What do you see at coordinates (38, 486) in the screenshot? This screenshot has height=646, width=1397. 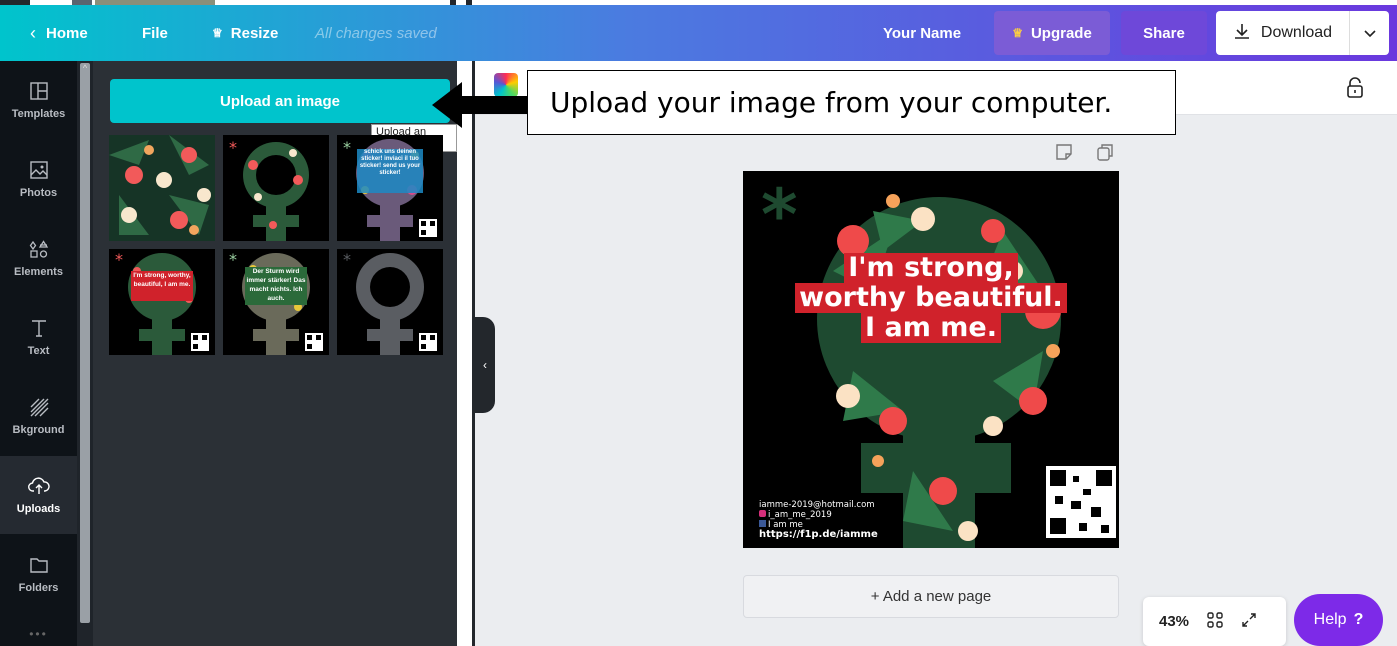 I see `uploads-icon` at bounding box center [38, 486].